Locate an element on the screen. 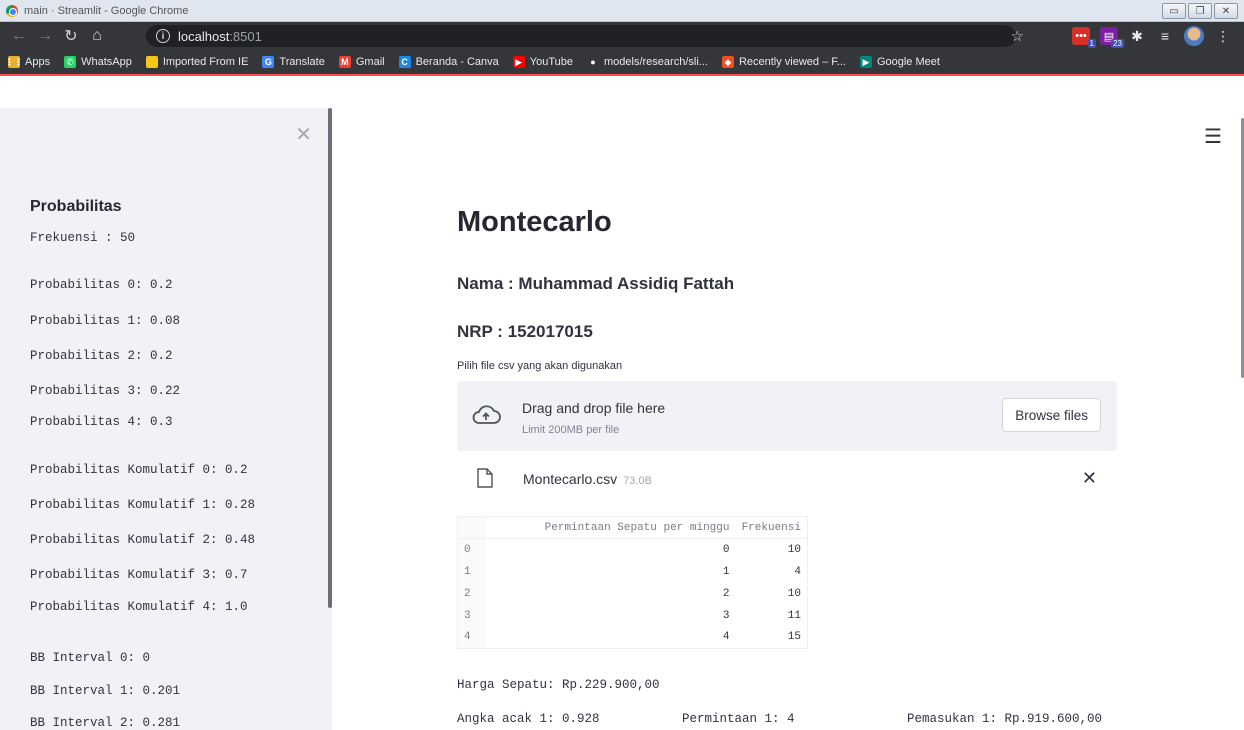  bookmark-item: Imported From IE is located at coordinates (197, 62).